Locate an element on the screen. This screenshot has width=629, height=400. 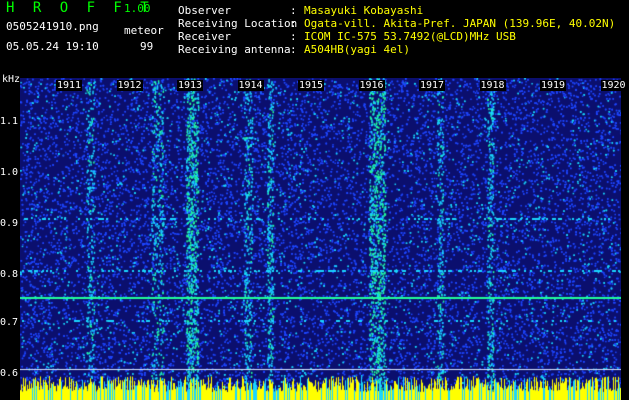
y-axis-unit: kHz is located at coordinates (11, 79).